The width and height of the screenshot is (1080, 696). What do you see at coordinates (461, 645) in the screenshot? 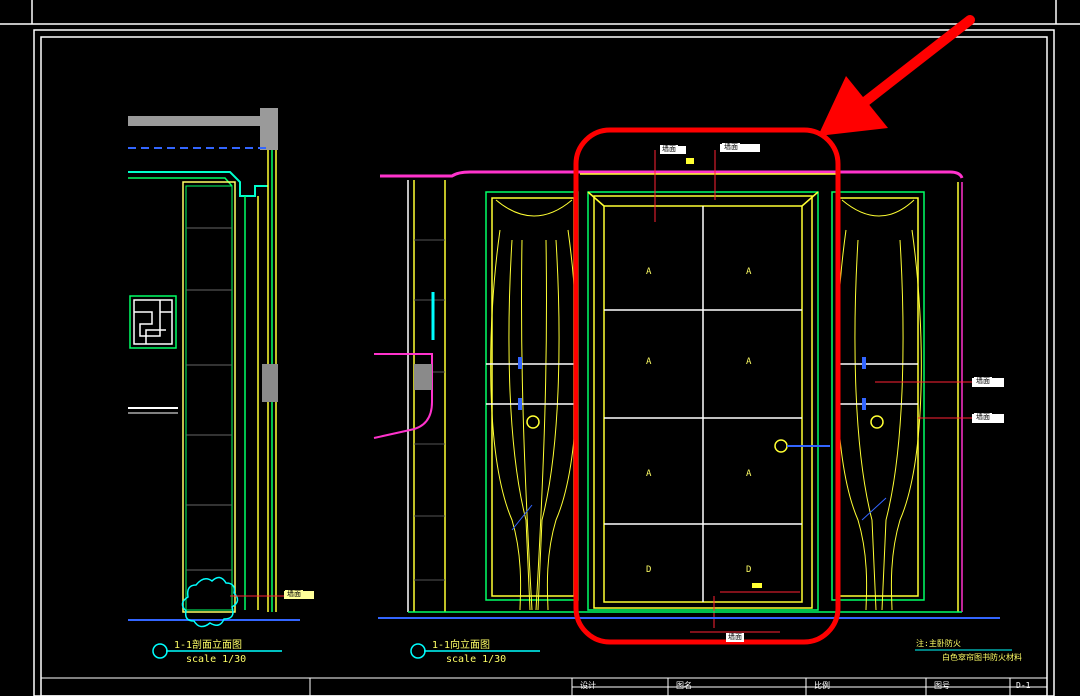
I see `elevation-view-title: 1-1向立面图` at bounding box center [461, 645].